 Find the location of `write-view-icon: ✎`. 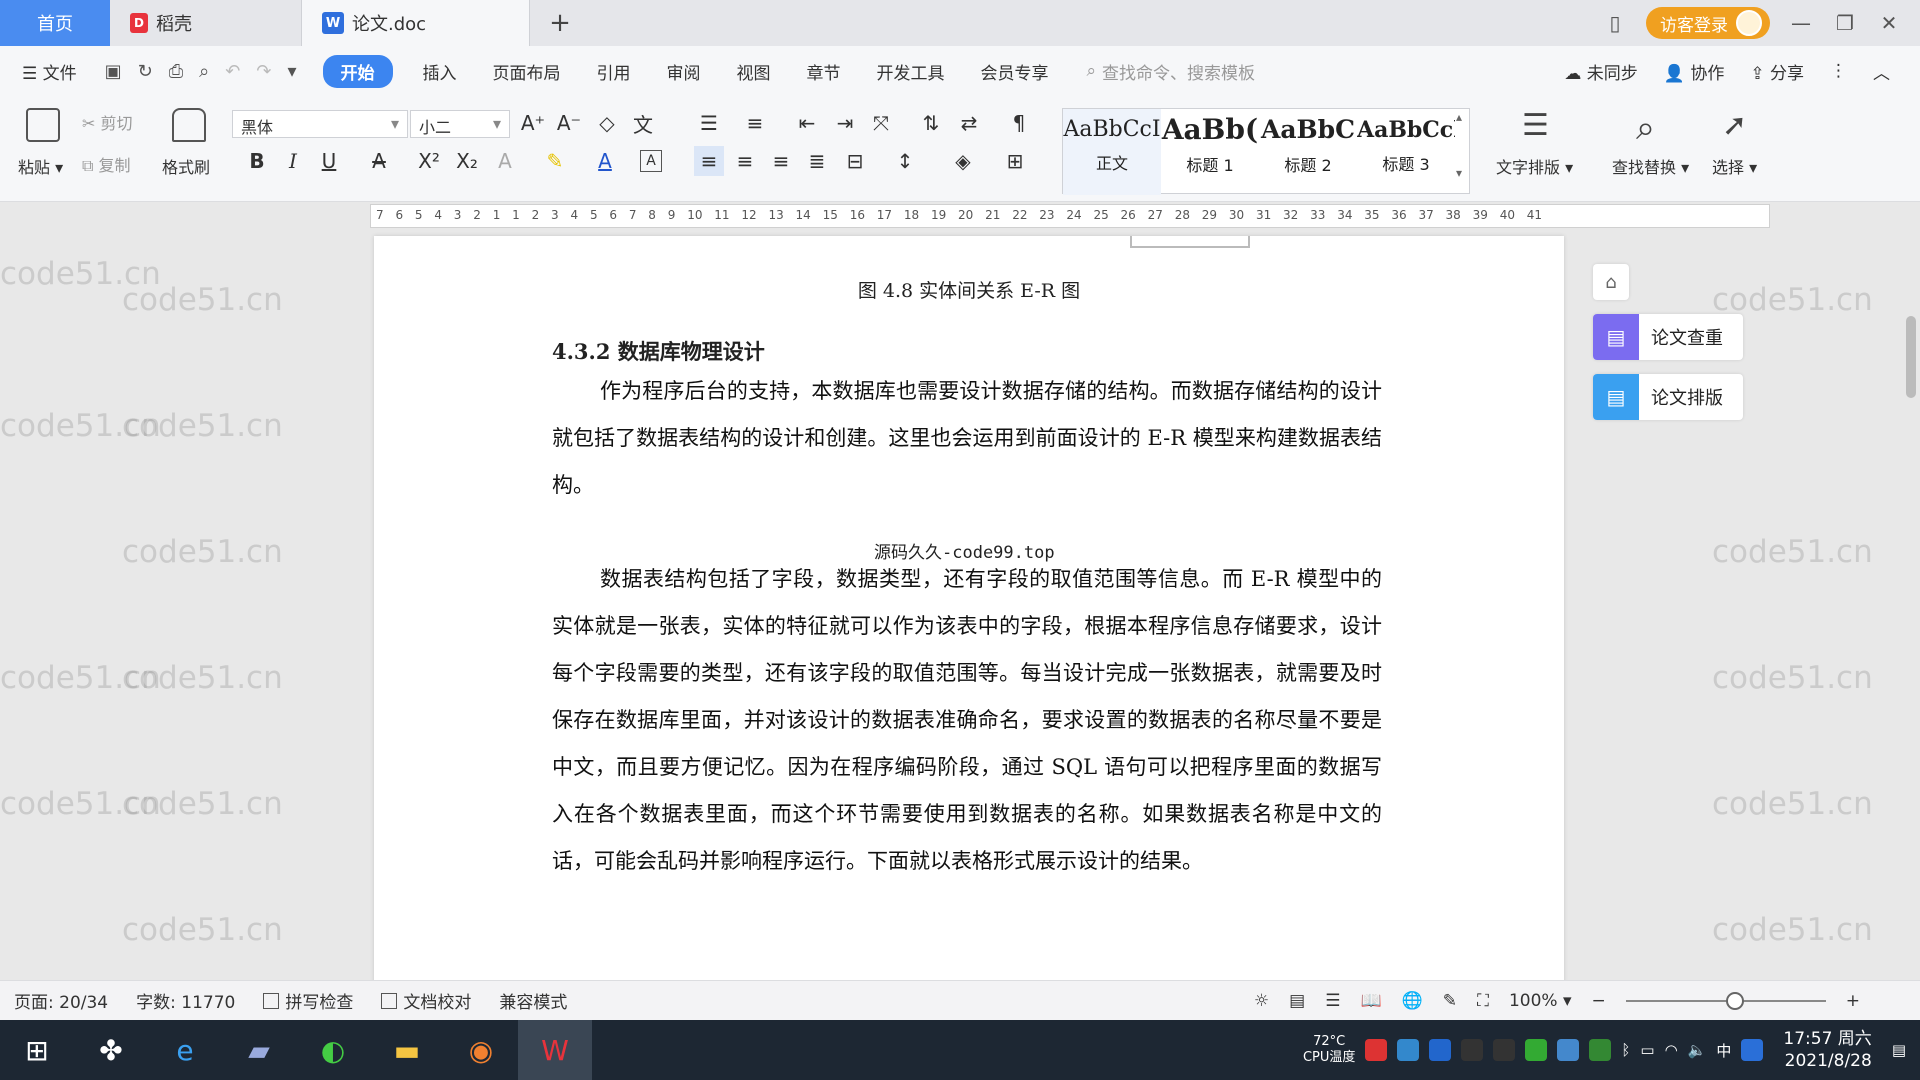

write-view-icon: ✎ is located at coordinates (1450, 1001).